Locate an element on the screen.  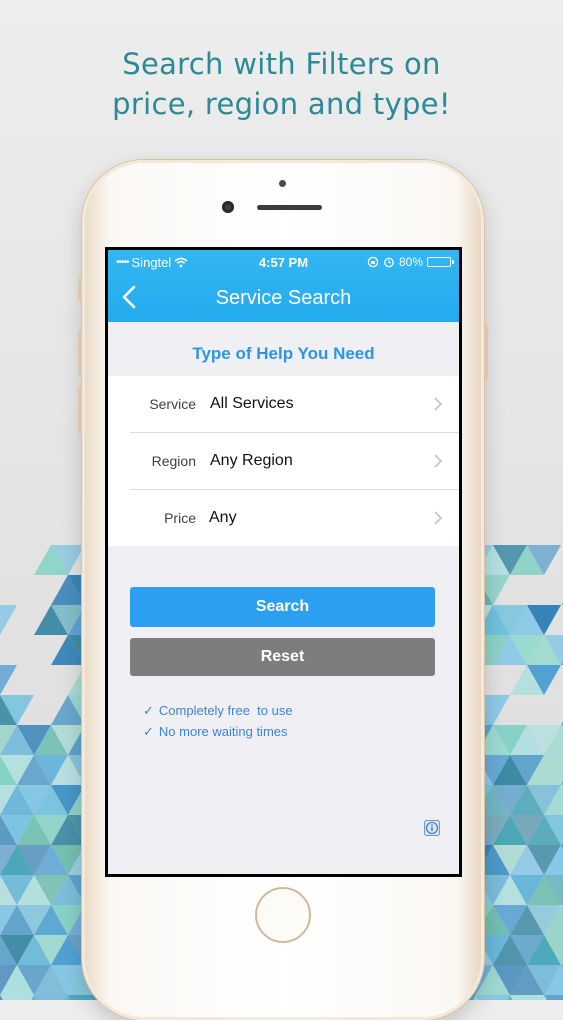
back-chevron-icon is located at coordinates (129, 297).